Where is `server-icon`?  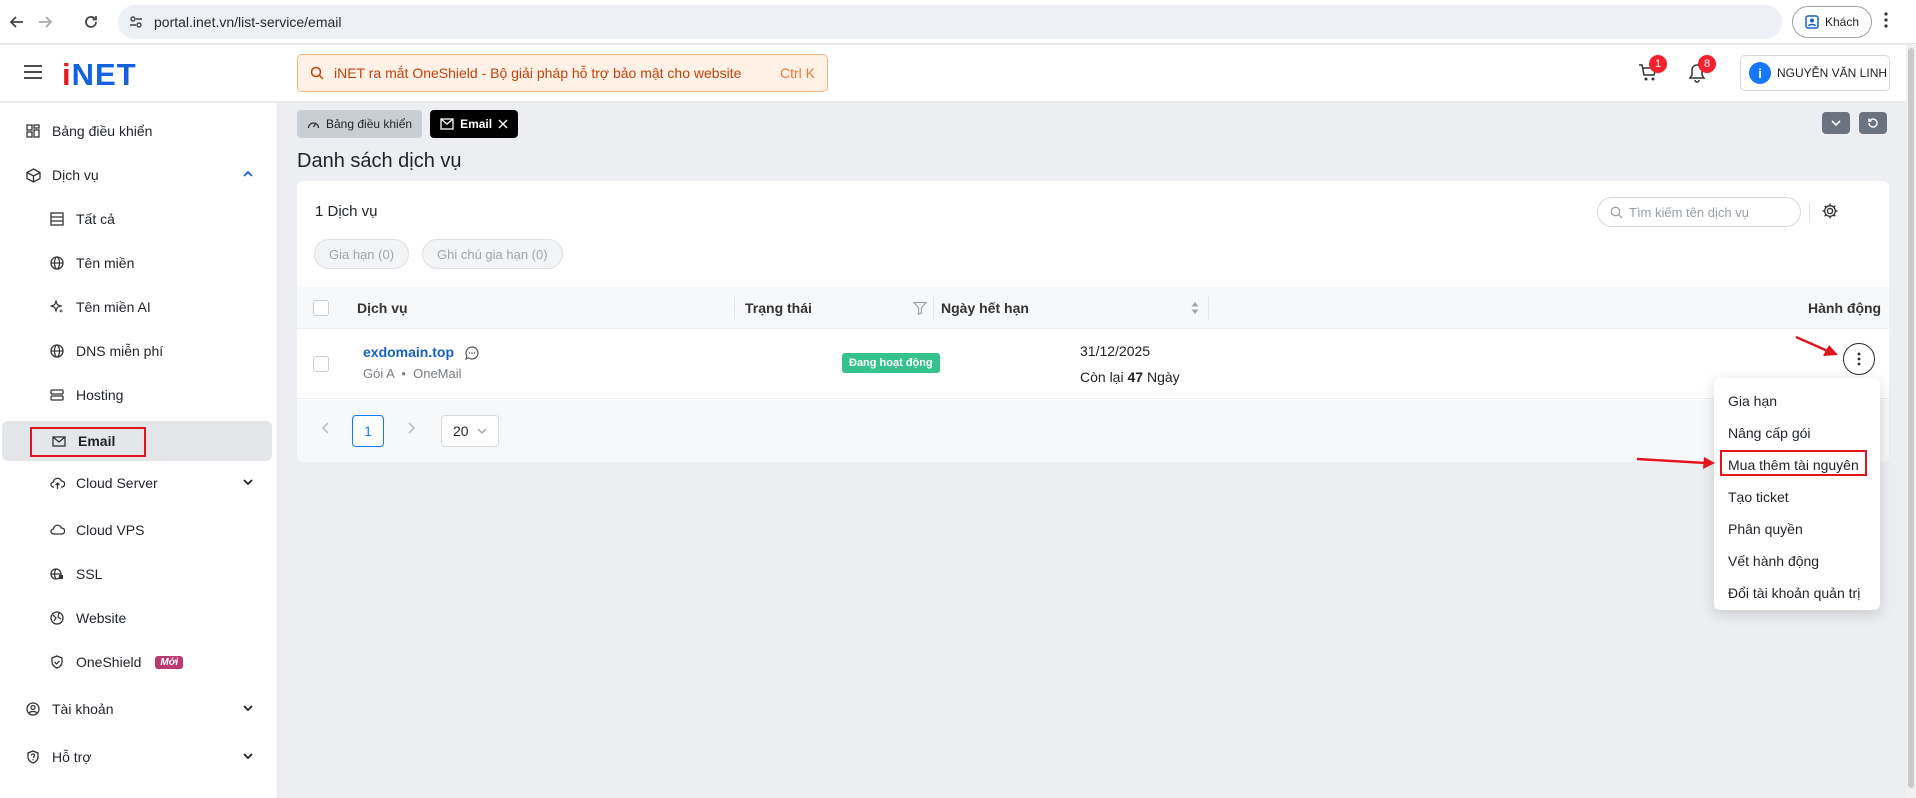 server-icon is located at coordinates (57, 395).